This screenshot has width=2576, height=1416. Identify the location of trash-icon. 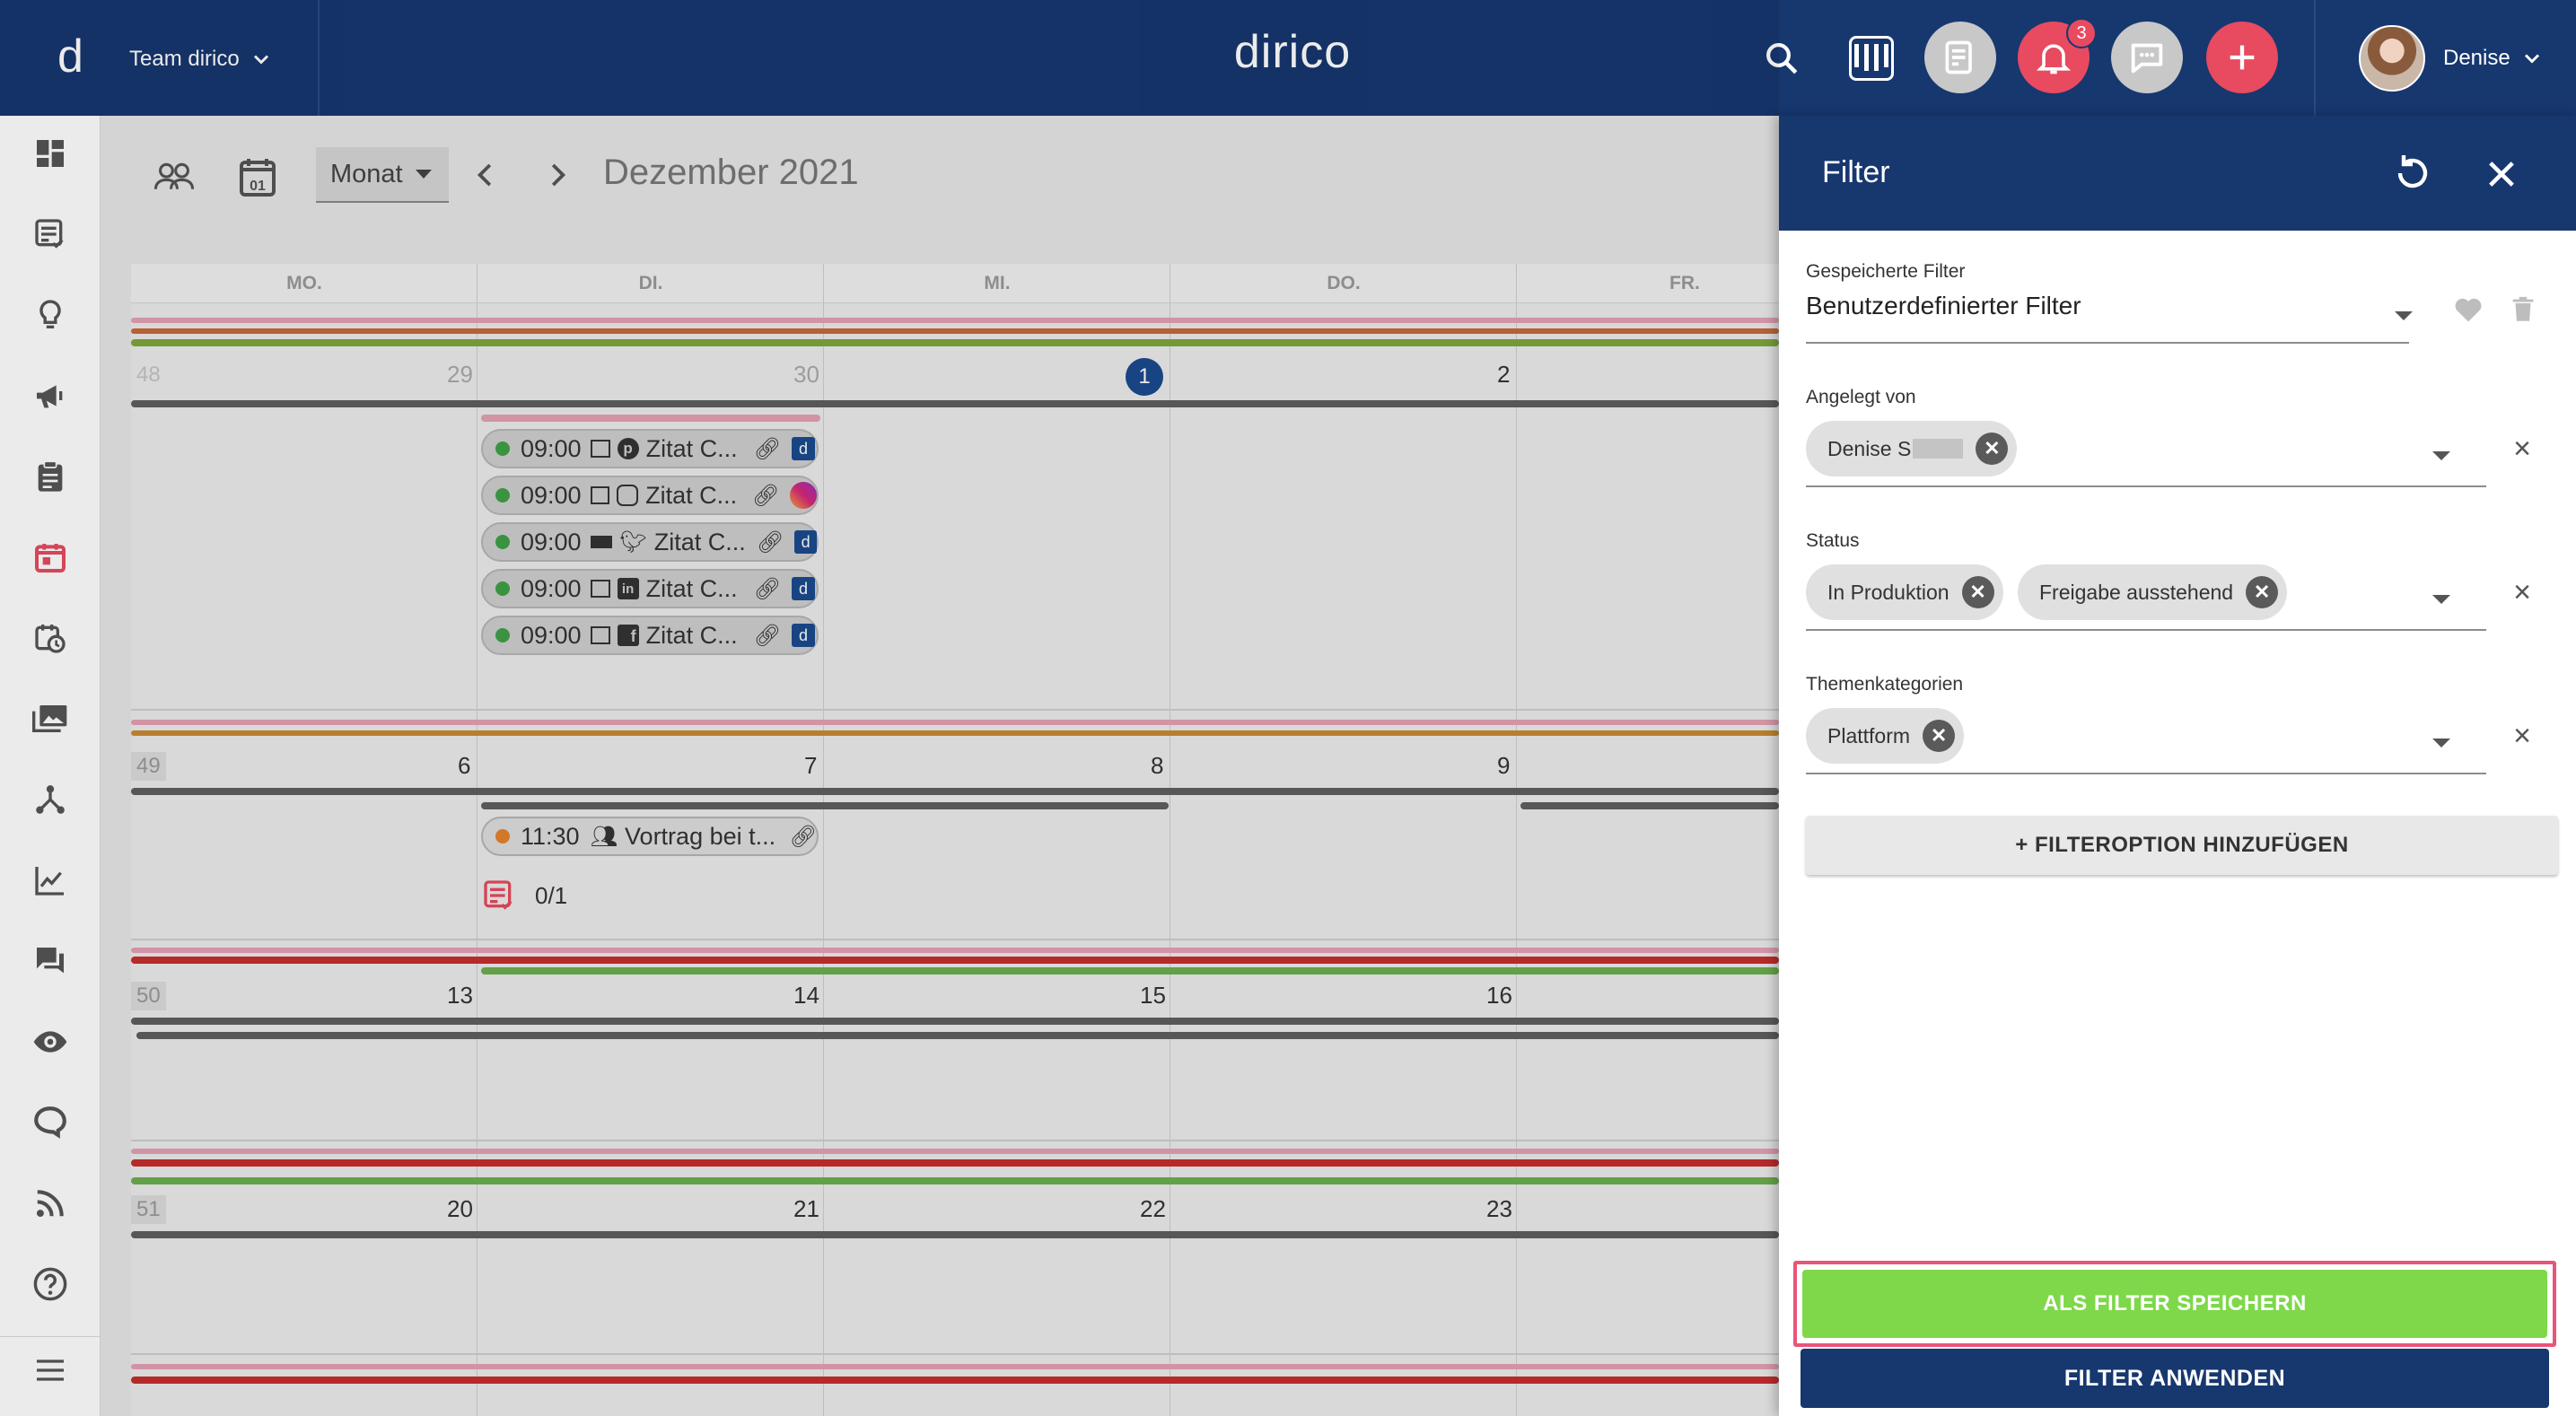
(2523, 309).